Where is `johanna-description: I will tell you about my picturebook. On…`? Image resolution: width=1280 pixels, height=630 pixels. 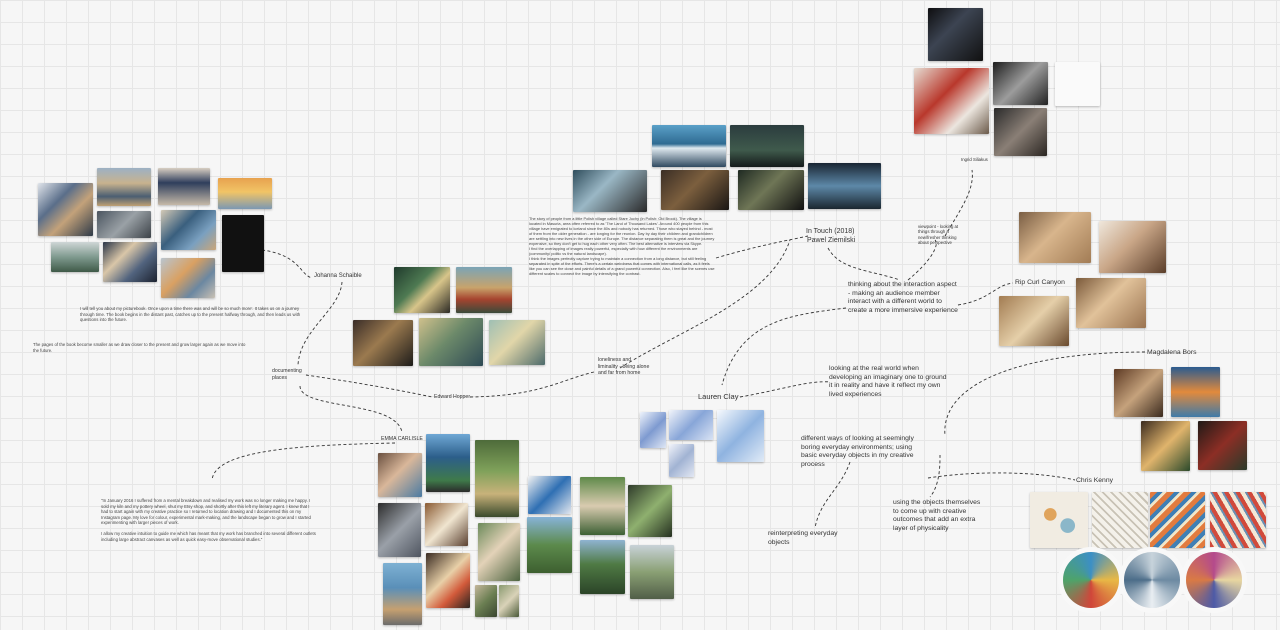 johanna-description: I will tell you about my picturebook. On… is located at coordinates (190, 314).